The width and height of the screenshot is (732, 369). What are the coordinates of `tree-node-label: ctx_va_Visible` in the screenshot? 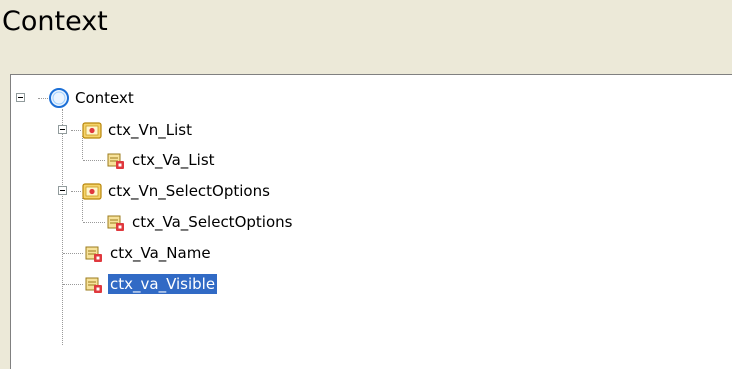 It's located at (163, 284).